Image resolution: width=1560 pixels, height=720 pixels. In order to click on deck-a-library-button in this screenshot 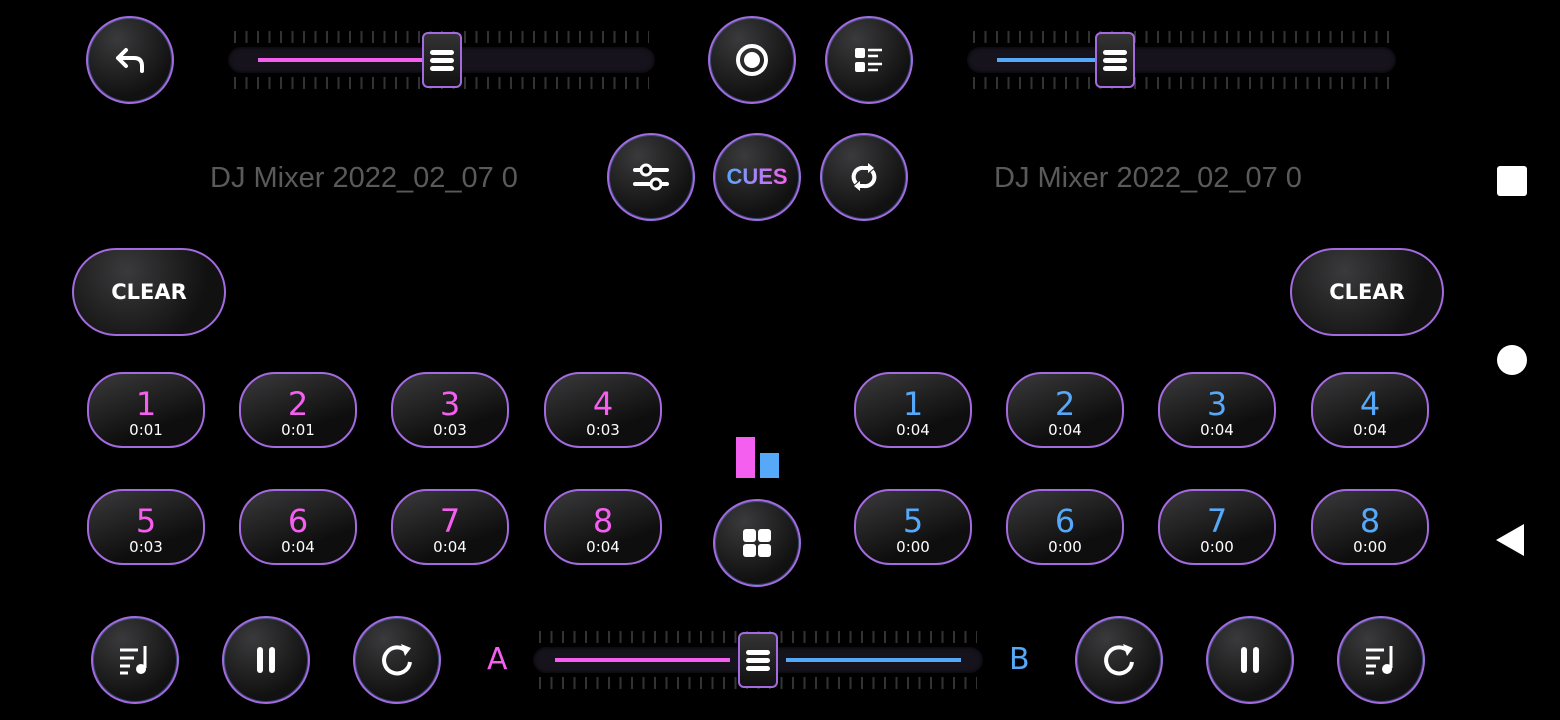, I will do `click(135, 660)`.